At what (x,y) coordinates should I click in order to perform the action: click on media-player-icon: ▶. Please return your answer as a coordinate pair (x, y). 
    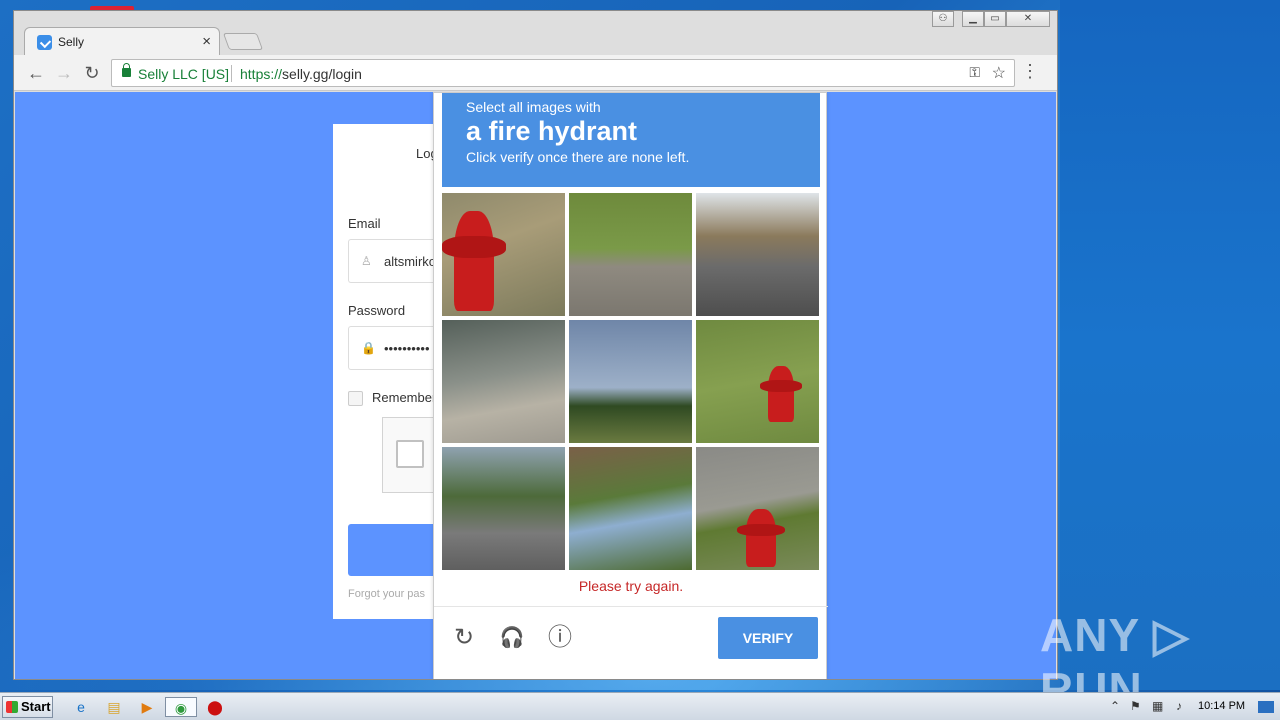
    Looking at the image, I should click on (147, 707).